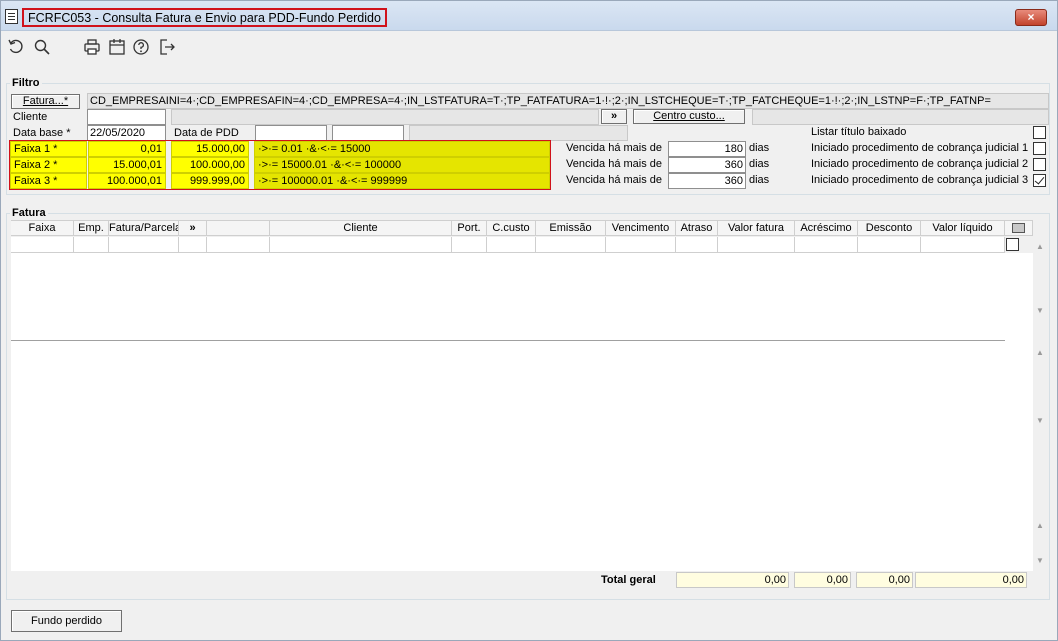 This screenshot has width=1058, height=641. I want to click on total-desconto: 0,00, so click(884, 580).